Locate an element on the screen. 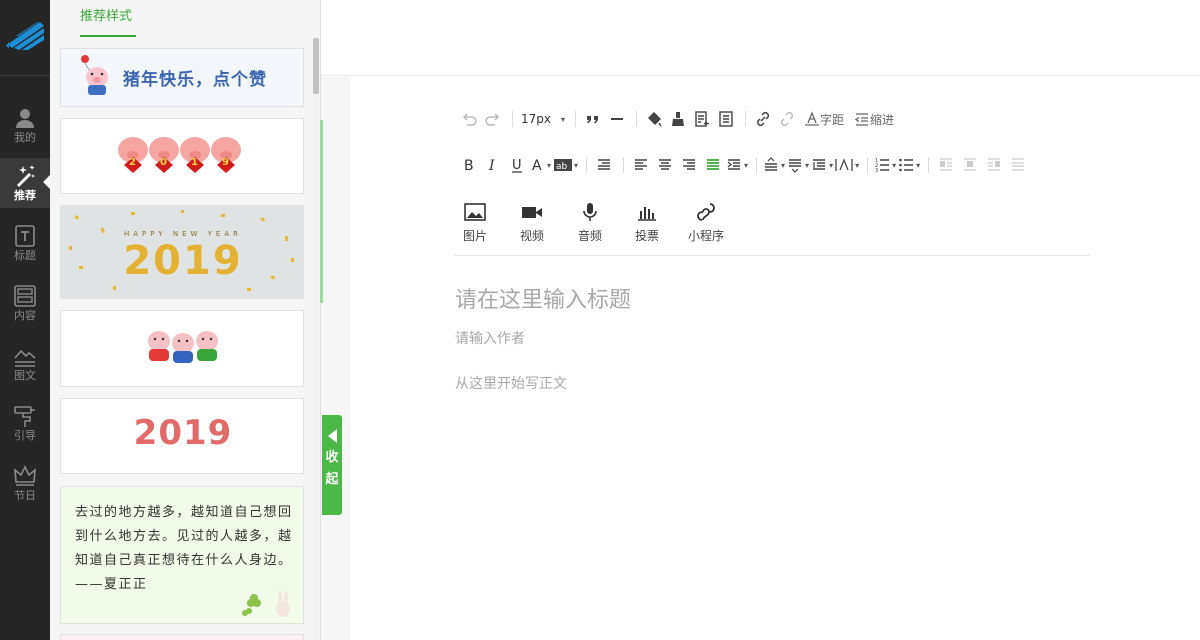 The height and width of the screenshot is (640, 1200). unordered-list-button: ▾ is located at coordinates (909, 165).